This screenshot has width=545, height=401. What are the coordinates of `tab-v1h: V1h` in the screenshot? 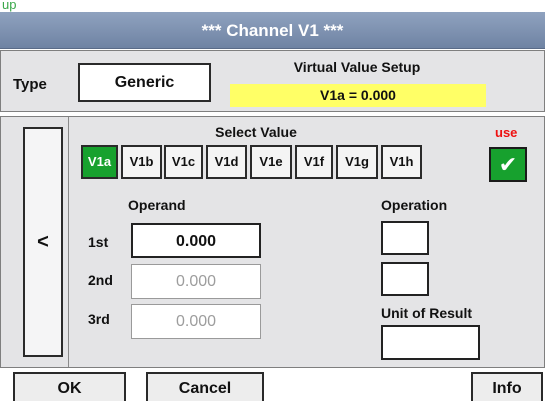 It's located at (401, 162).